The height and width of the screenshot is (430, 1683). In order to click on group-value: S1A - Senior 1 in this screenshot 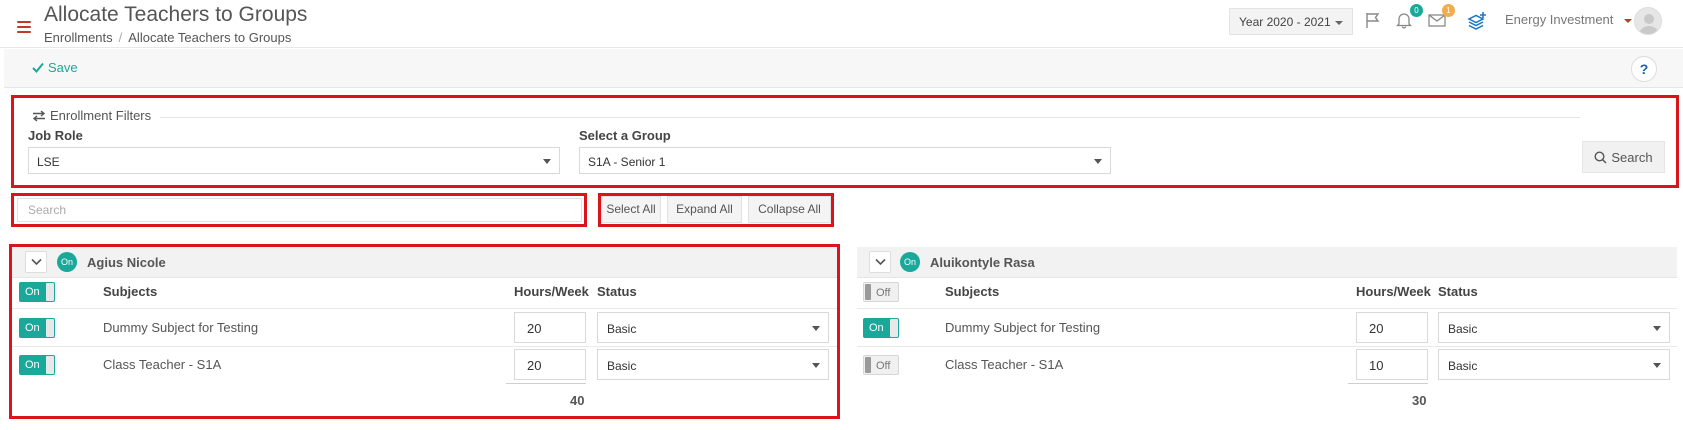, I will do `click(627, 162)`.